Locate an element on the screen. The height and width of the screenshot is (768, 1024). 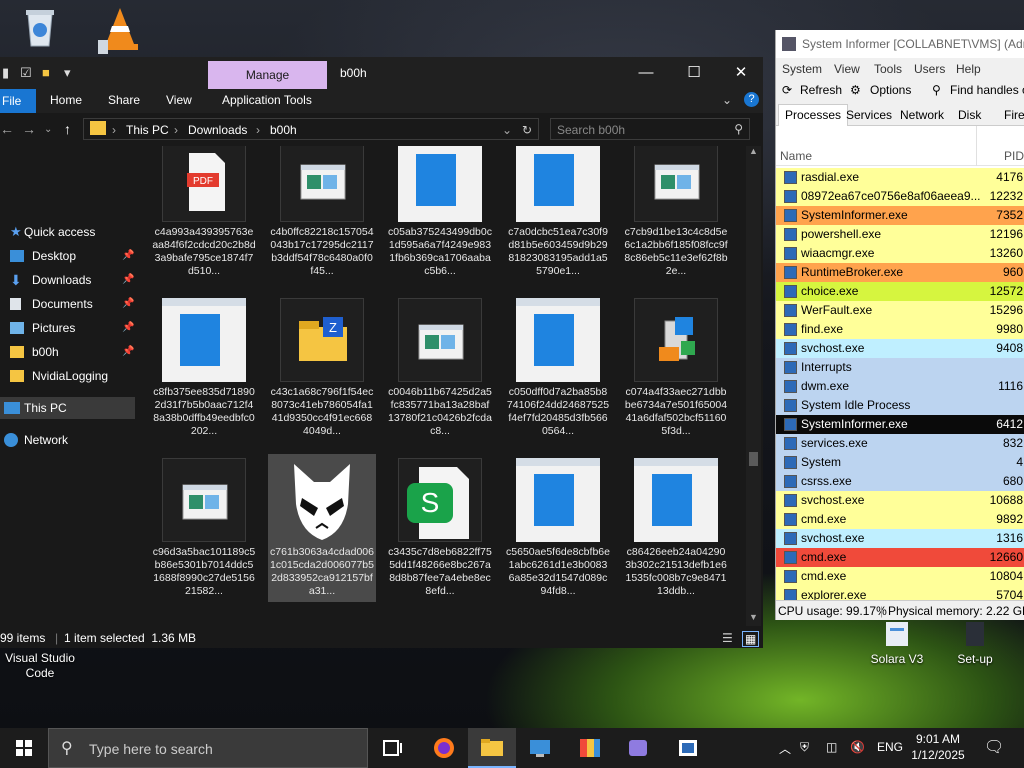
nav-downloads: ⬇ Downloads 📌 is located at coordinates (67, 280).